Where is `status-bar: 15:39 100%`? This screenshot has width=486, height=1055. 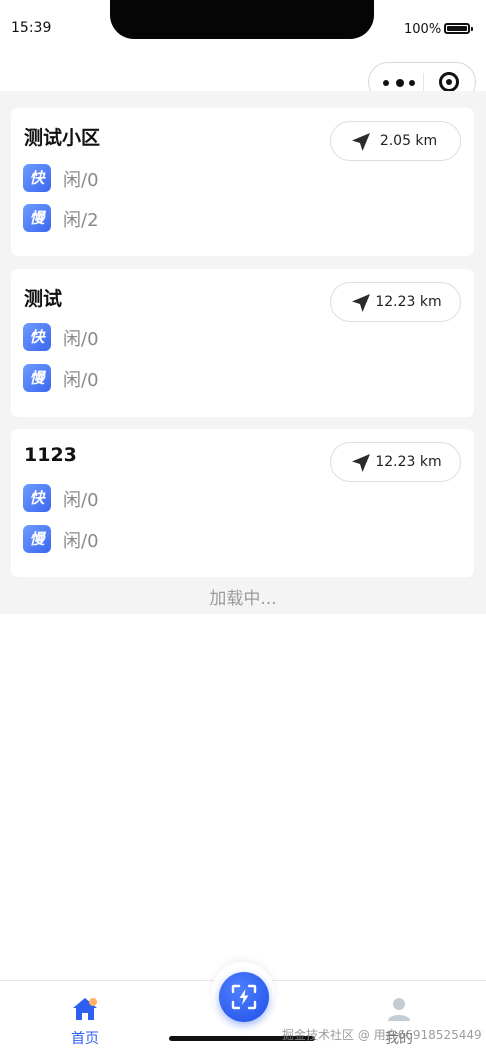 status-bar: 15:39 100% is located at coordinates (243, 24).